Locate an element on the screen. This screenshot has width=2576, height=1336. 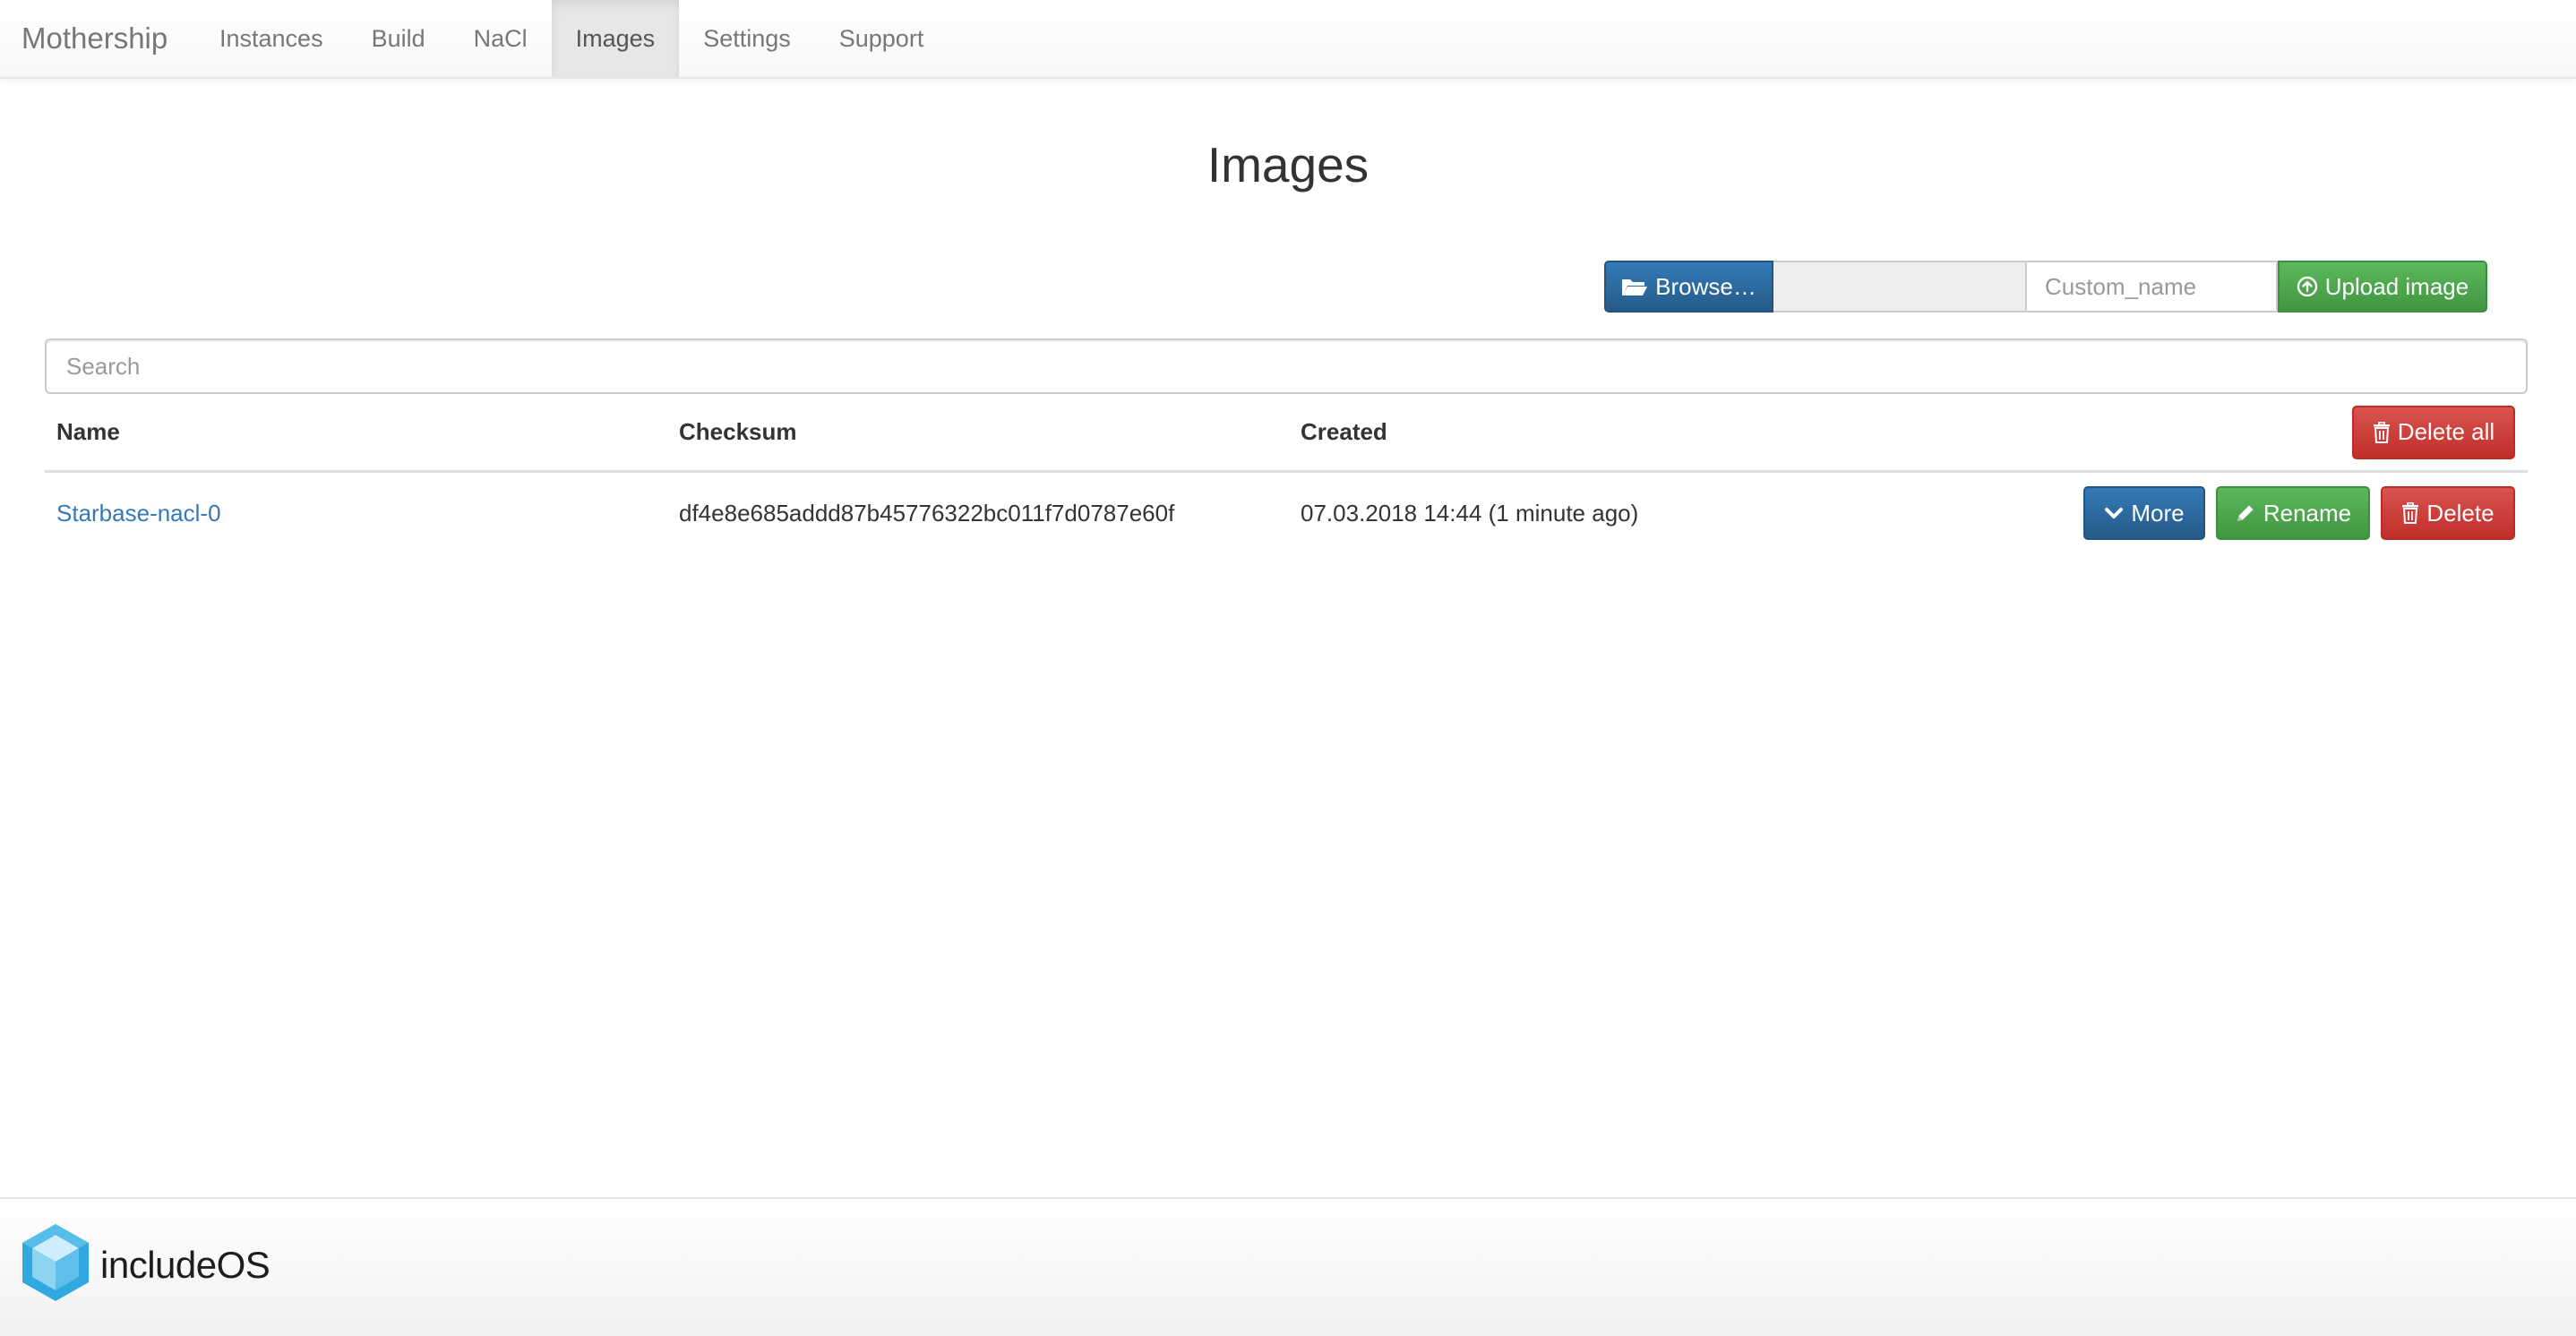
delete-button: Delete is located at coordinates (2448, 513).